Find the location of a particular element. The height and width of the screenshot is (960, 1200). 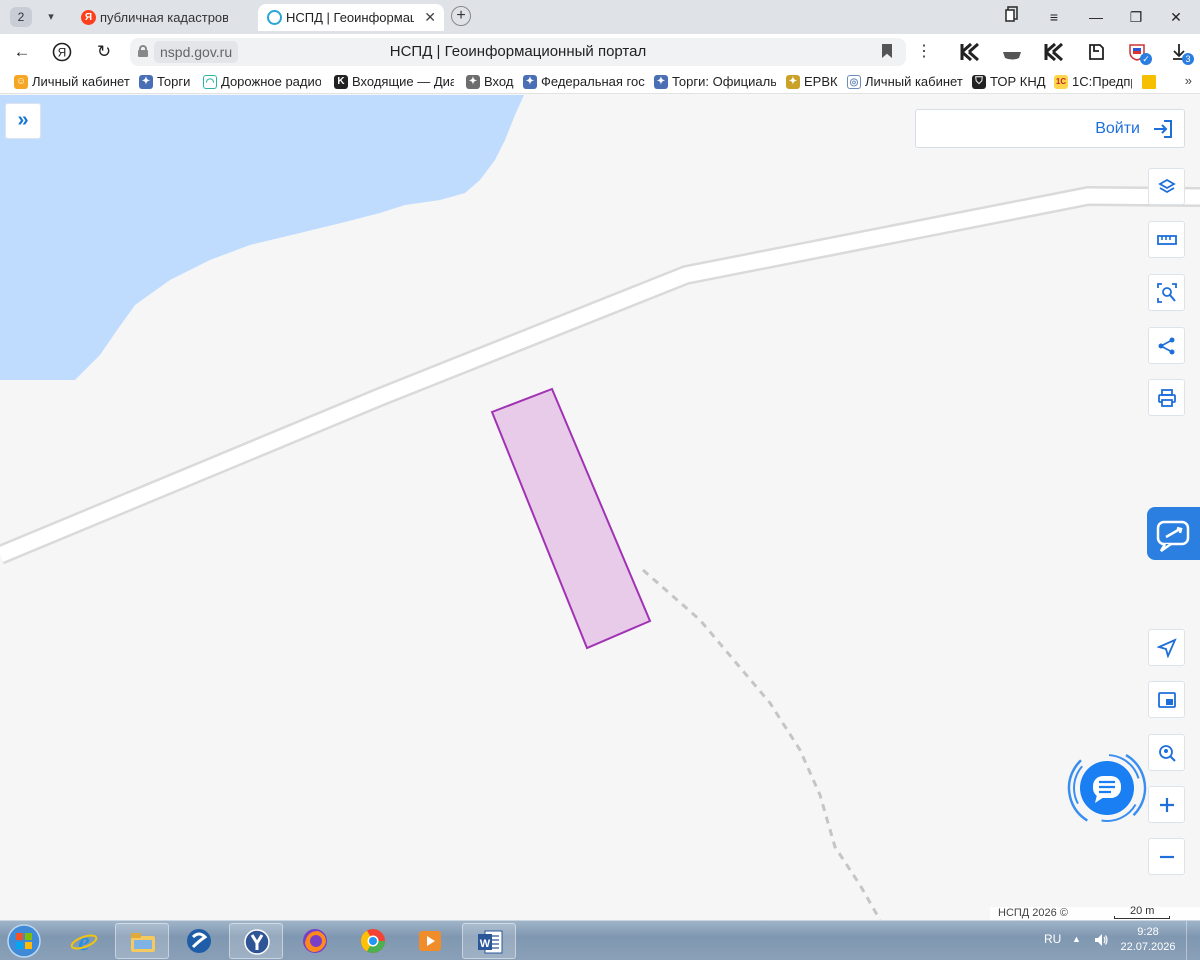

taskbar-yandex-browser is located at coordinates (256, 941).